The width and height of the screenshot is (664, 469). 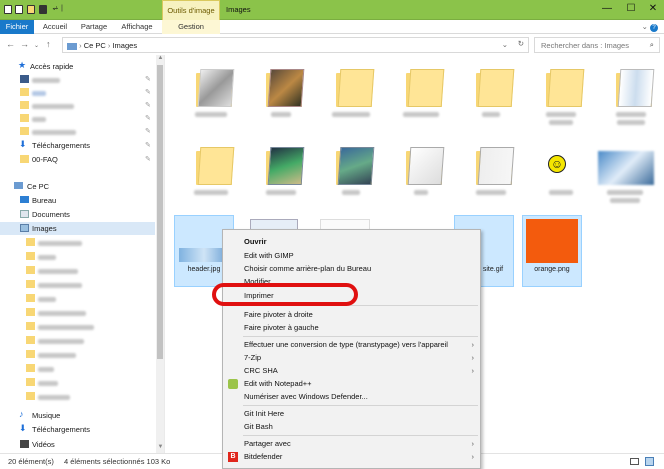 What do you see at coordinates (521, 43) in the screenshot?
I see `refresh-icon: ↻` at bounding box center [521, 43].